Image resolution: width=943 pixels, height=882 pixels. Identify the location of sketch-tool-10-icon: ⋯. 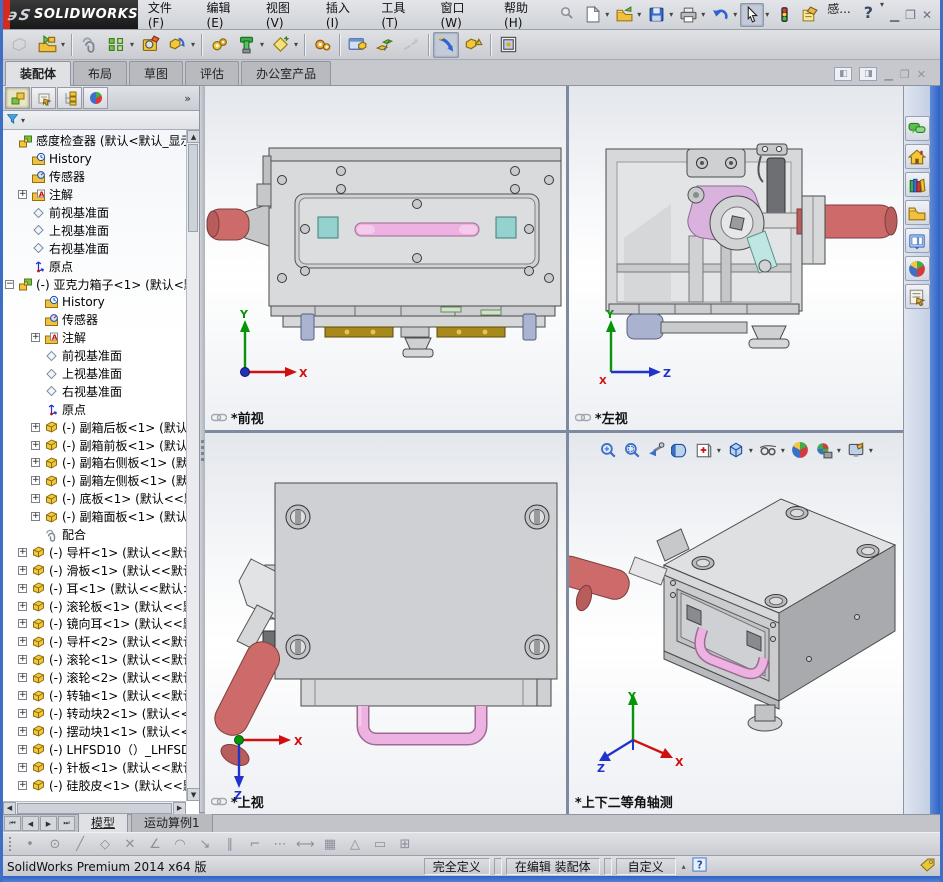
(280, 844).